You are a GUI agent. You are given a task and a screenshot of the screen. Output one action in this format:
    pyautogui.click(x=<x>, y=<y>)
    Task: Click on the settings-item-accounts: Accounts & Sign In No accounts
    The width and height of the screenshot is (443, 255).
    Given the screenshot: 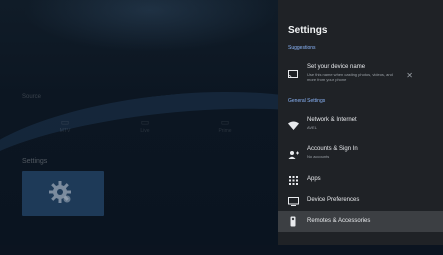 What is the action you would take?
    pyautogui.click(x=360, y=154)
    